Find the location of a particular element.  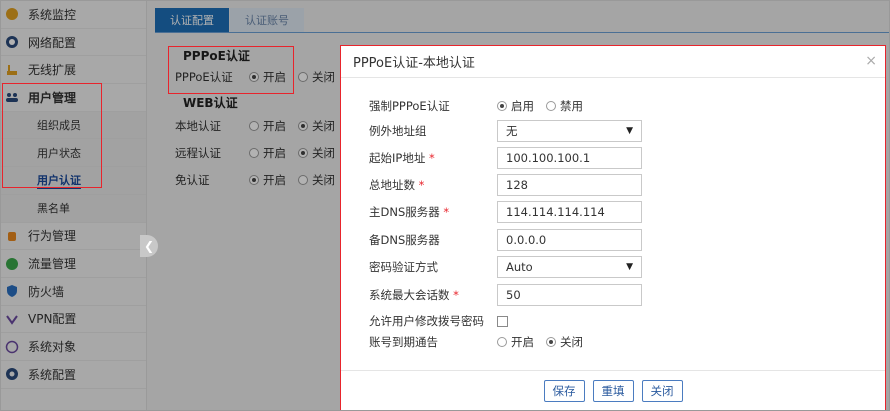

save-button: 保存 is located at coordinates (564, 390).